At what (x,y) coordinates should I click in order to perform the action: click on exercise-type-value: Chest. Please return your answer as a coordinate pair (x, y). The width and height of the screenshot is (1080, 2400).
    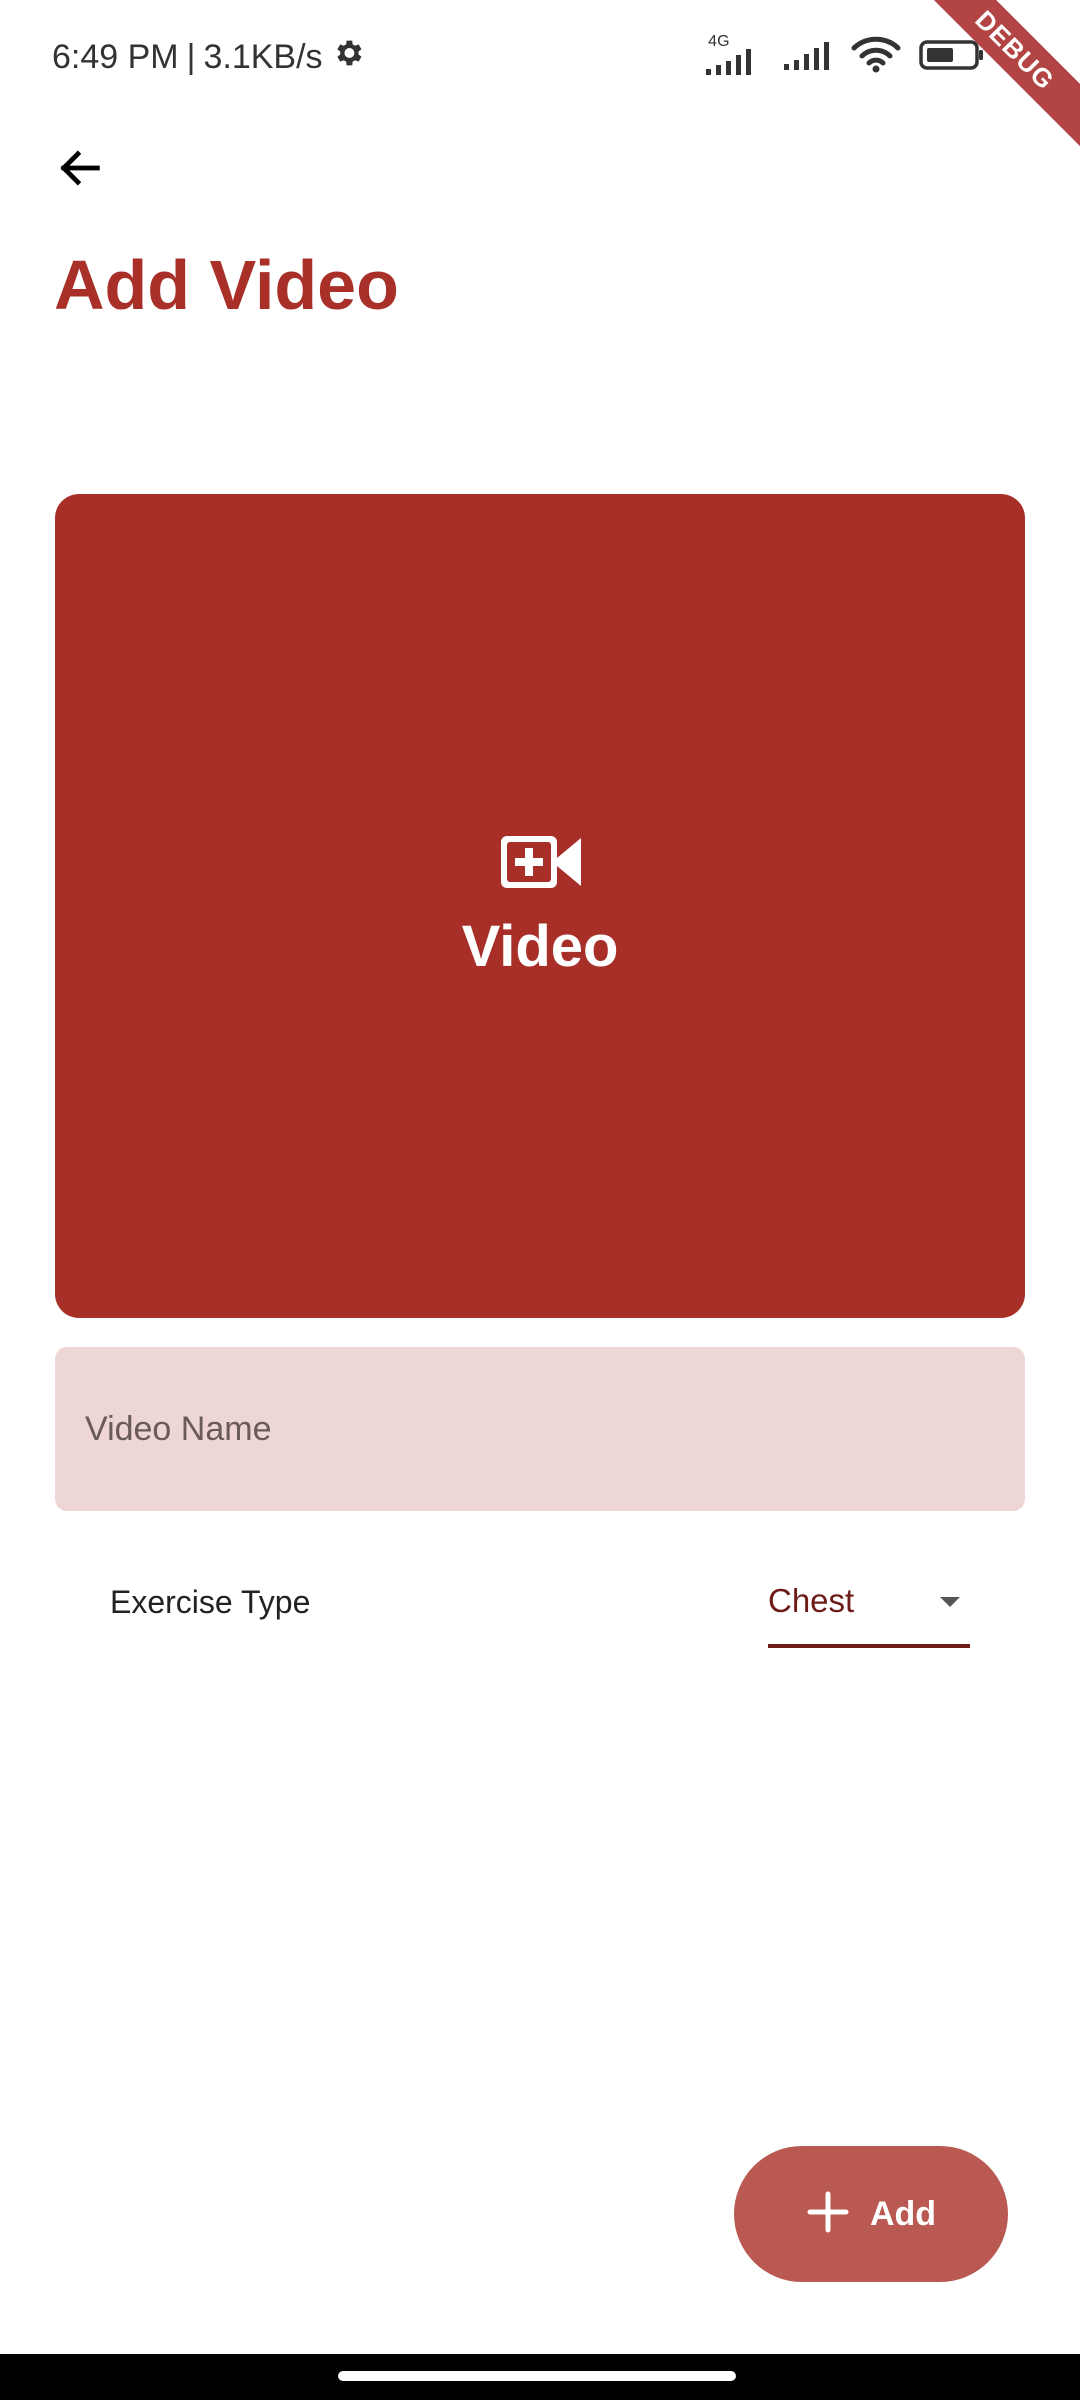
    Looking at the image, I should click on (811, 1600).